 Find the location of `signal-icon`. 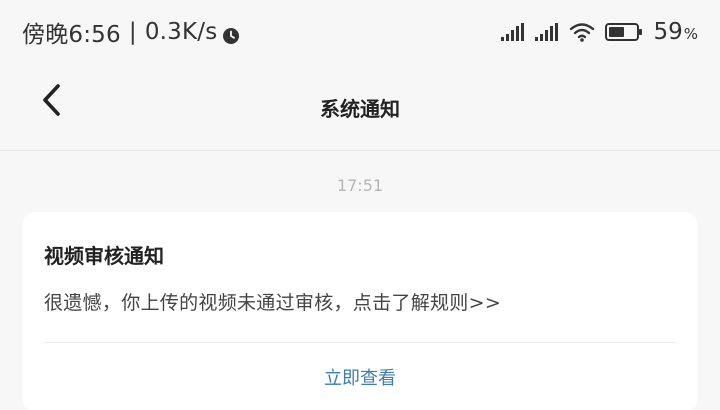

signal-icon is located at coordinates (513, 32).